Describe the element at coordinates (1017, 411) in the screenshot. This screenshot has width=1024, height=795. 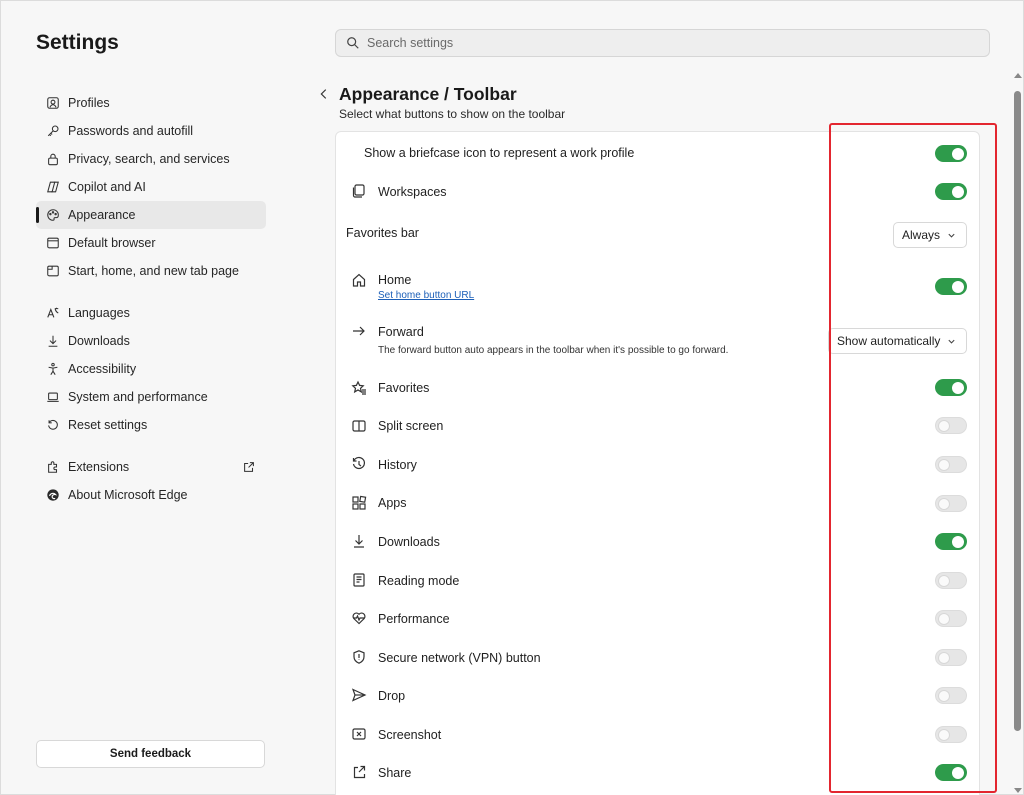
I see `scrollbar-thumb` at that location.